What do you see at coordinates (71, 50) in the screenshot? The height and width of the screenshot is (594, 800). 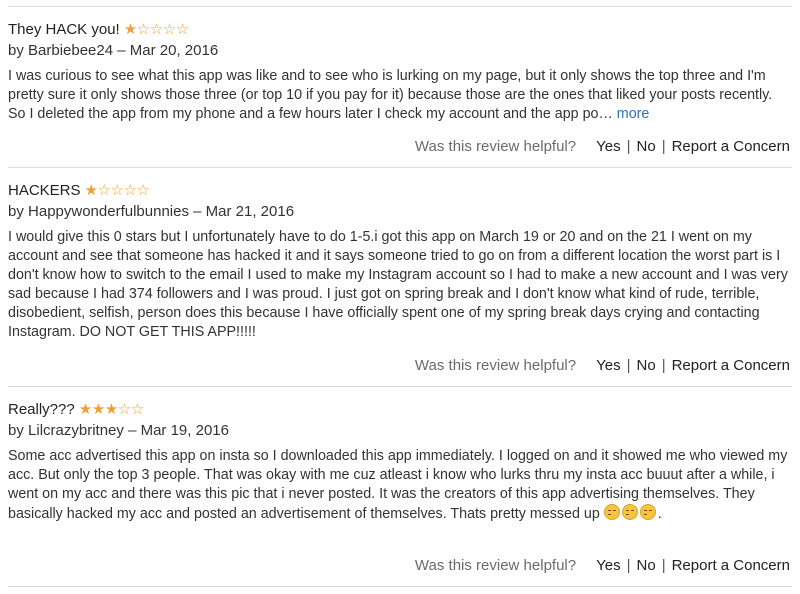 I see `review-author: Barbiebee24` at bounding box center [71, 50].